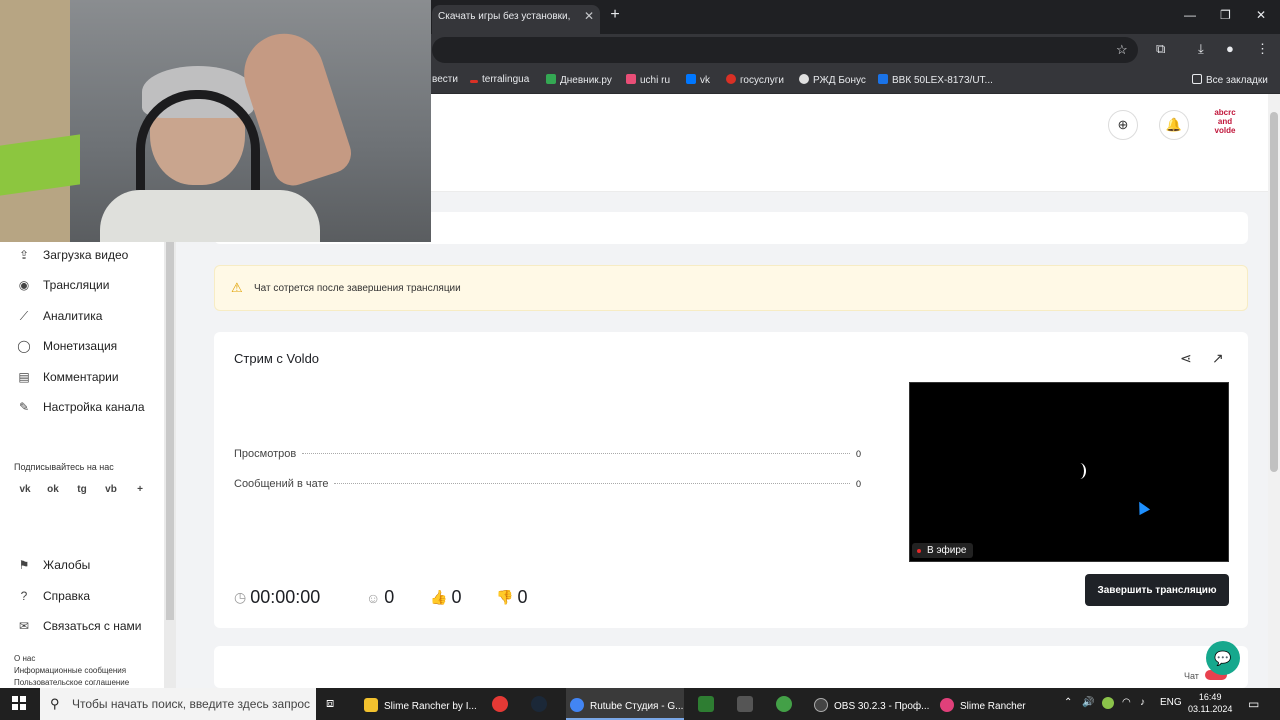  I want to click on download-icon: ⤓, so click(1201, 49).